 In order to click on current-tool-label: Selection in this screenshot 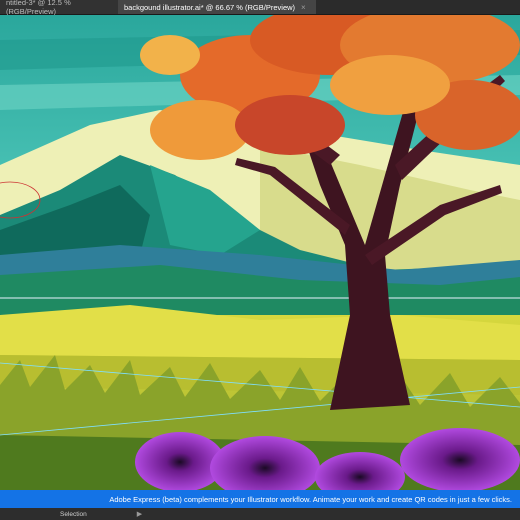, I will do `click(73, 514)`.